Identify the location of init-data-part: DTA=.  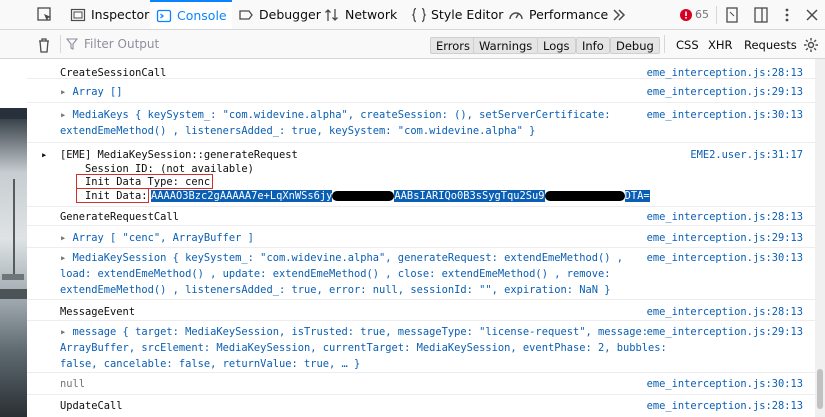
(637, 196).